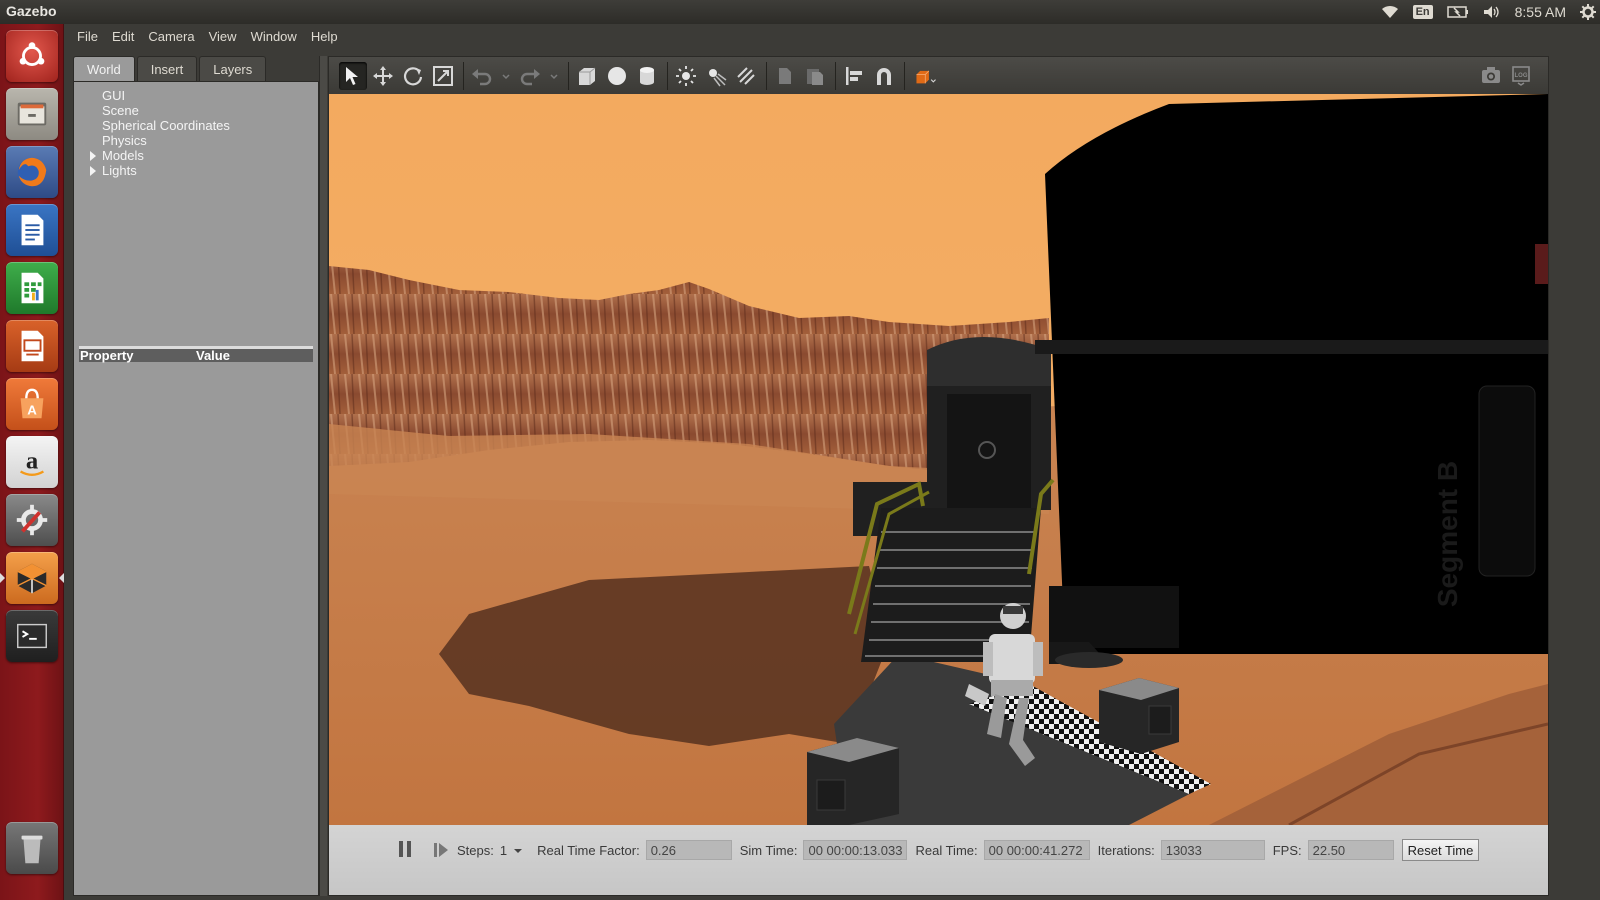  What do you see at coordinates (32, 636) in the screenshot?
I see `terminal-icon` at bounding box center [32, 636].